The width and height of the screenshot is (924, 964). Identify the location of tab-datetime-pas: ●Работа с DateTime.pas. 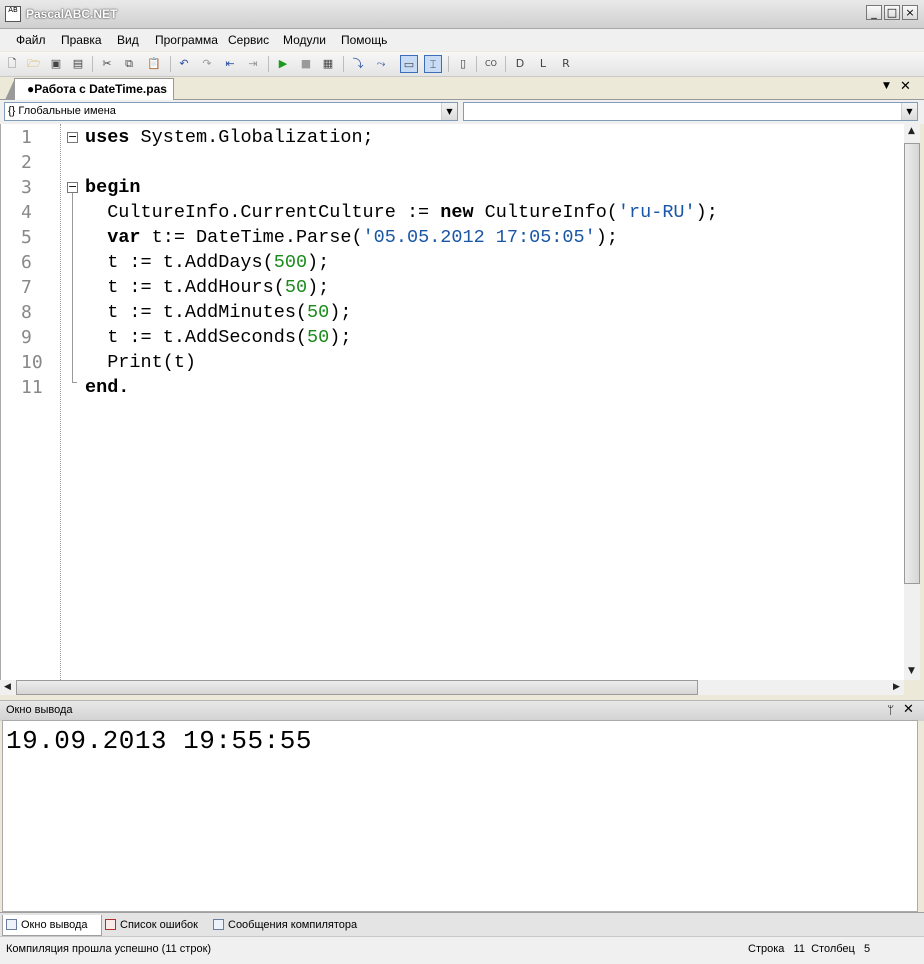
(89, 89).